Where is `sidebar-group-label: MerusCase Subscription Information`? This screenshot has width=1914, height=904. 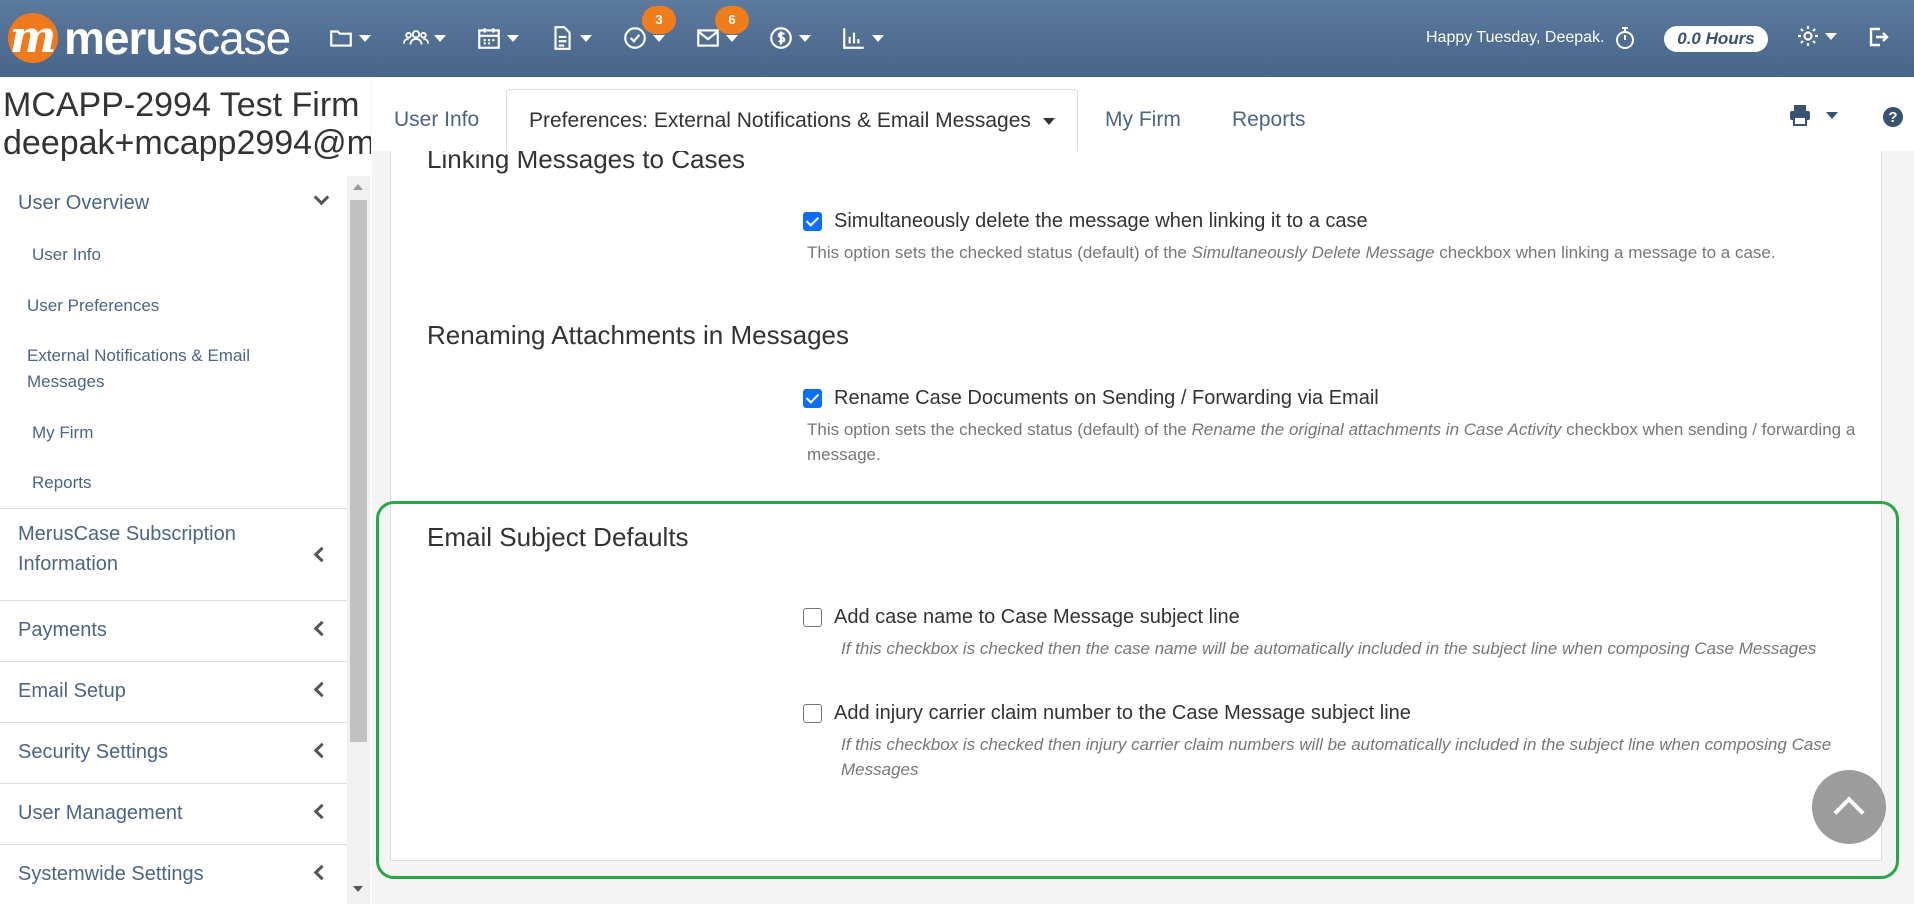 sidebar-group-label: MerusCase Subscription Information is located at coordinates (127, 549).